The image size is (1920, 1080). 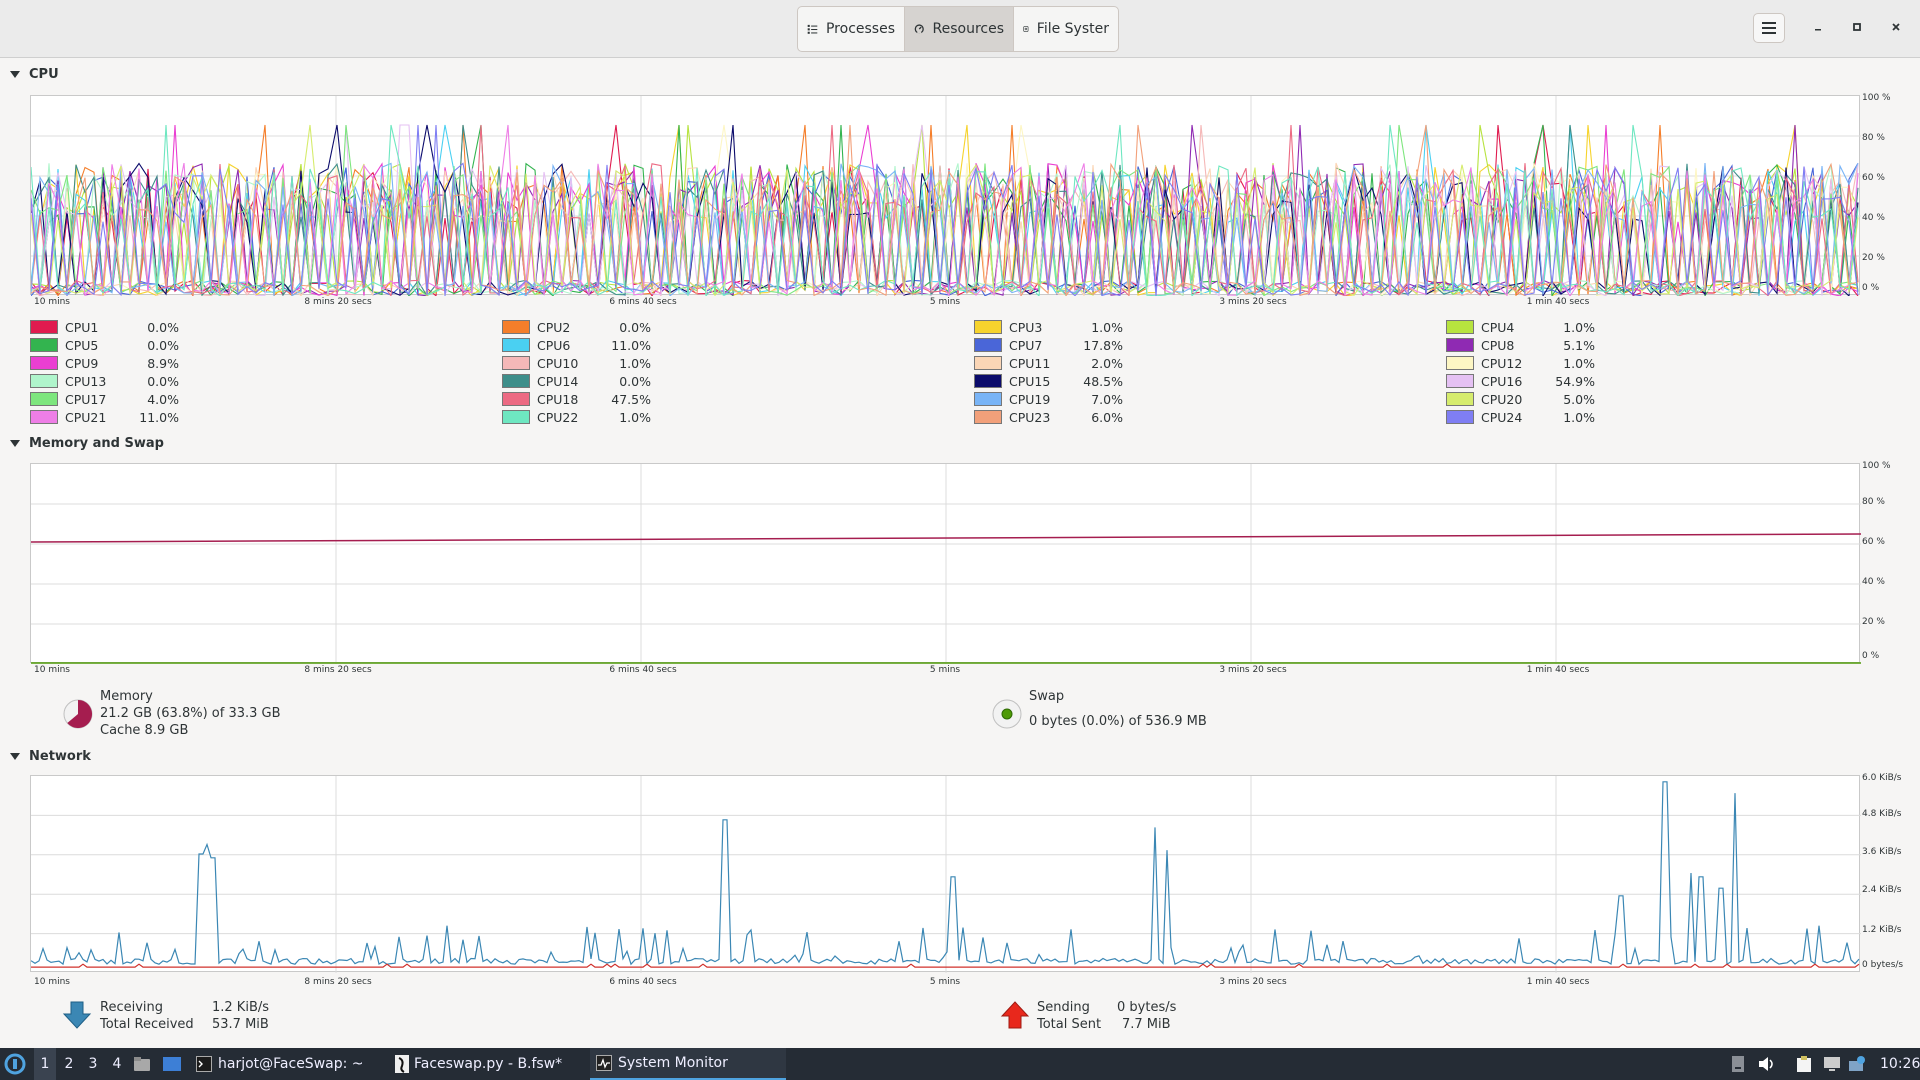 I want to click on cpu-legend-item: CPU24 1.0%, so click(x=1676, y=417).